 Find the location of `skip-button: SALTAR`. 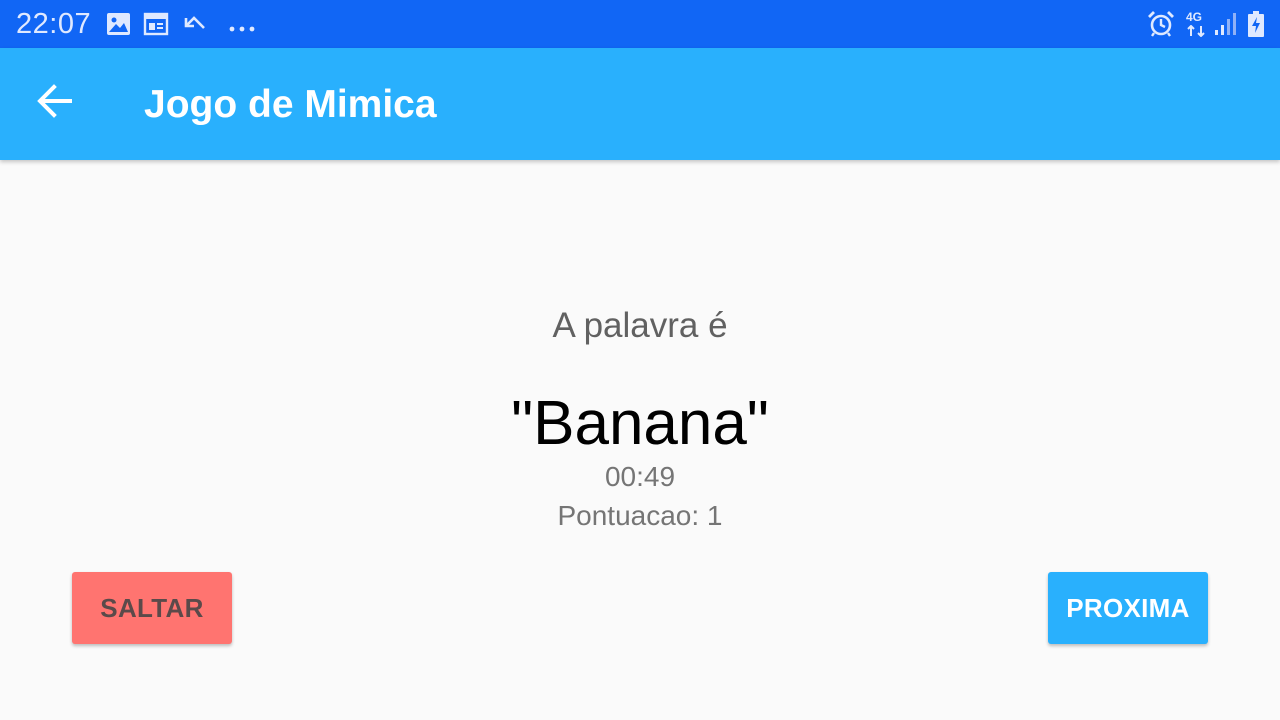

skip-button: SALTAR is located at coordinates (152, 608).